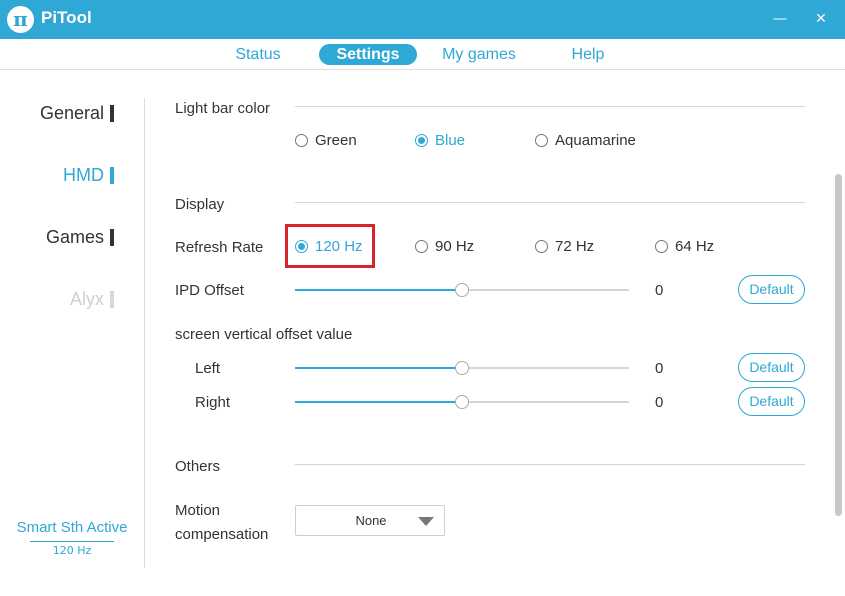 The width and height of the screenshot is (845, 596). What do you see at coordinates (426, 521) in the screenshot?
I see `chevron-down-icon` at bounding box center [426, 521].